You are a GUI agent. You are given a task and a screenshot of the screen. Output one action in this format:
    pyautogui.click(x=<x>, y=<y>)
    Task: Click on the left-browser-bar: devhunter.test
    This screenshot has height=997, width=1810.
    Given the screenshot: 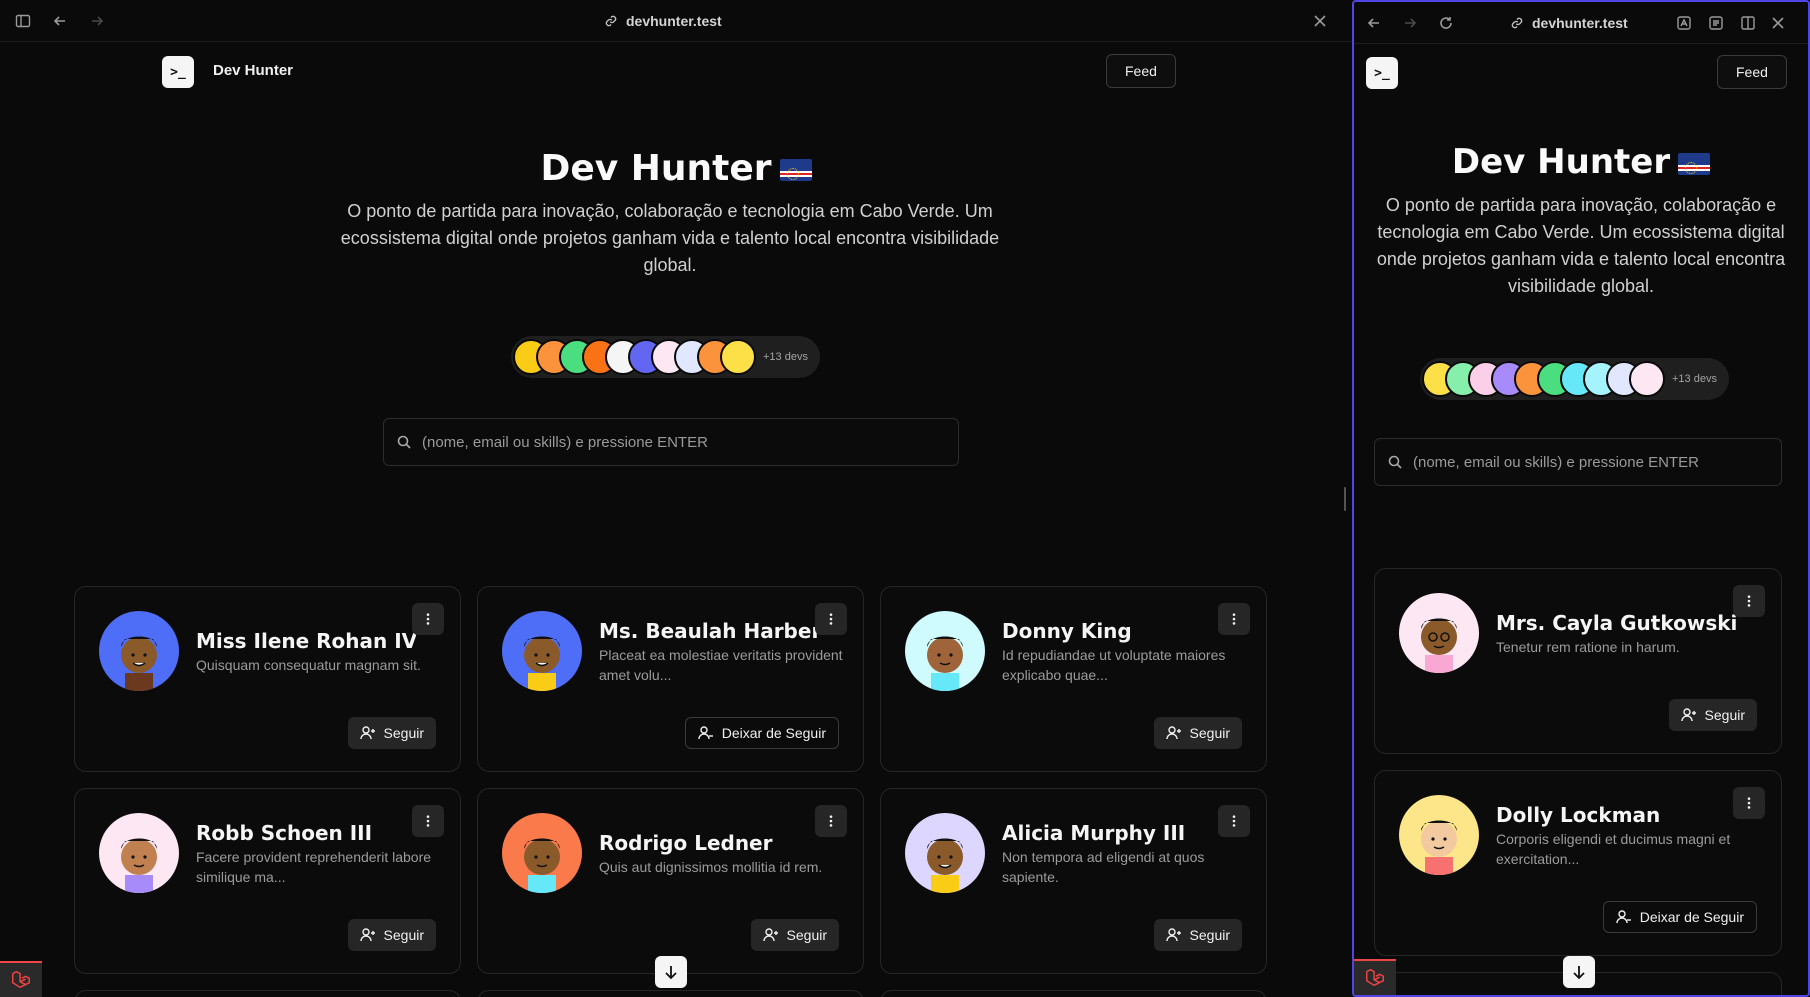 What is the action you would take?
    pyautogui.click(x=676, y=21)
    